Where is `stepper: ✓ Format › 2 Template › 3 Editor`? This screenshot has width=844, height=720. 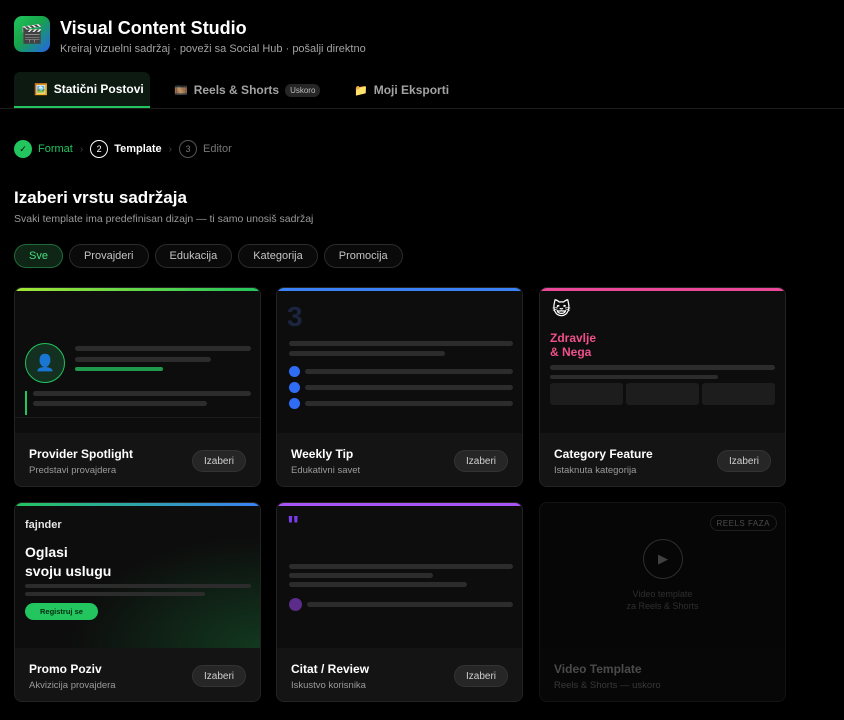 stepper: ✓ Format › 2 Template › 3 Editor is located at coordinates (123, 149).